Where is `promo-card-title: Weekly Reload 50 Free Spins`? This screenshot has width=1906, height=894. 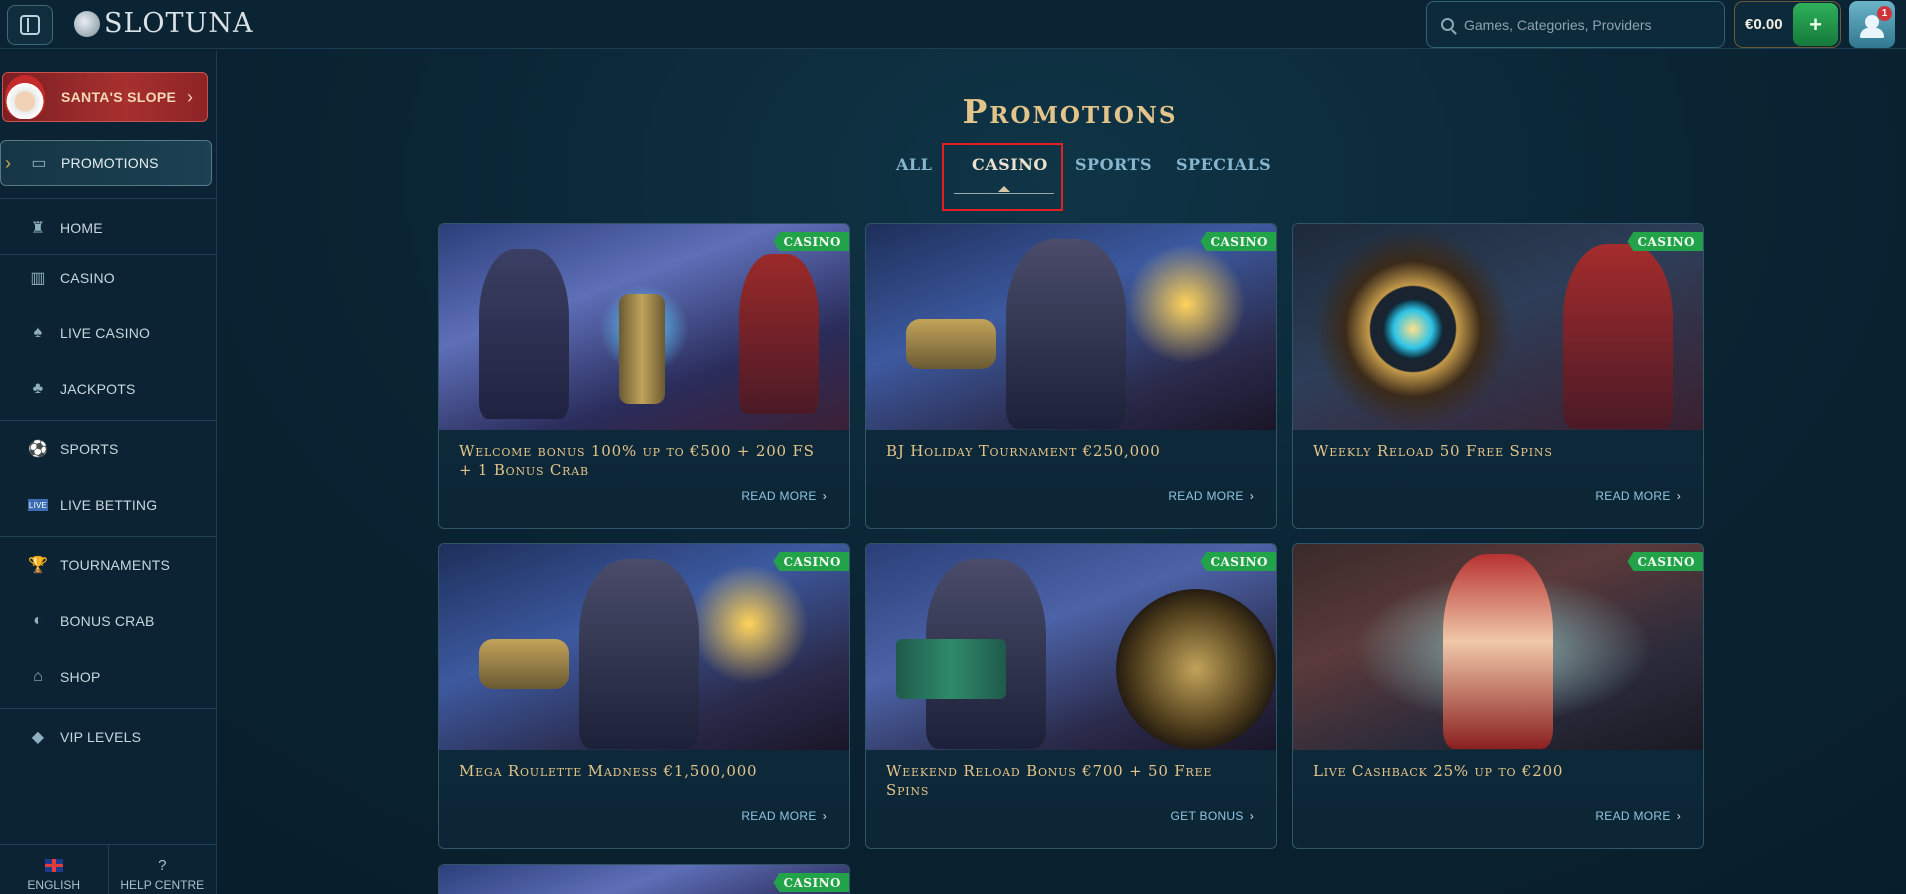
promo-card-title: Weekly Reload 50 Free Spins is located at coordinates (1433, 451).